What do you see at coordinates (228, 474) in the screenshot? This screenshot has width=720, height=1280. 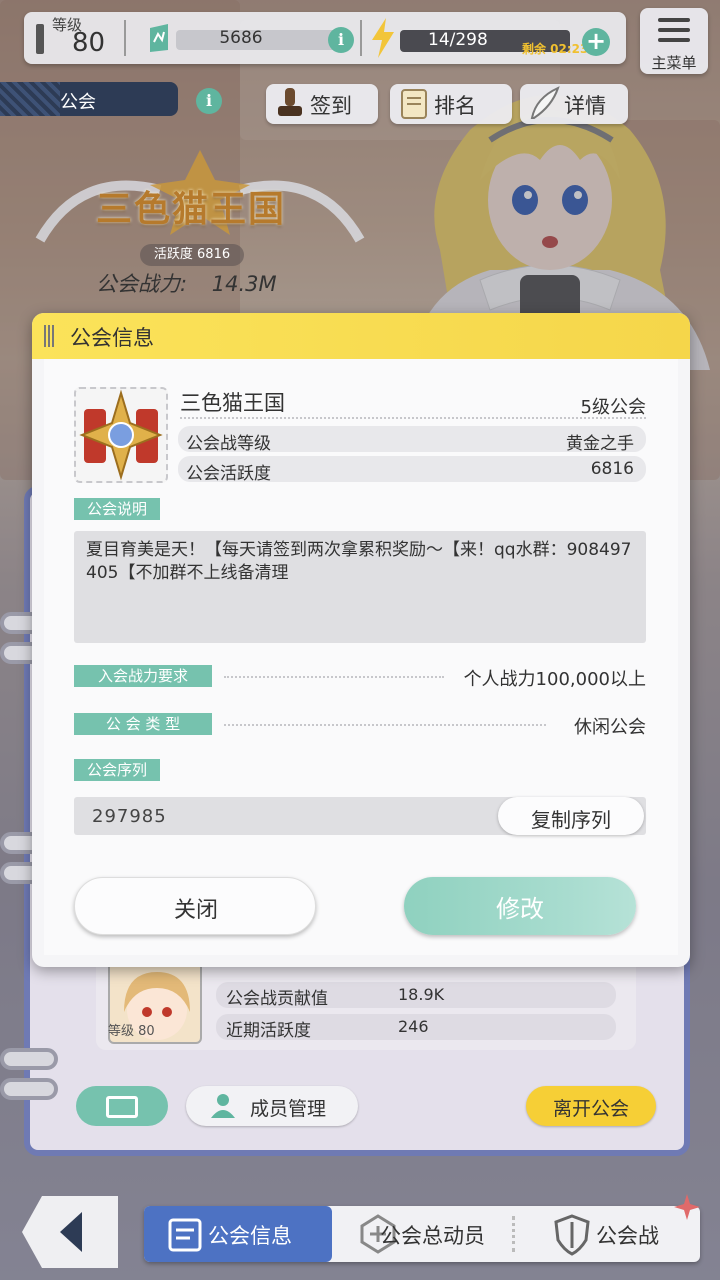 I see `guild-activity-label: 公会活跃度` at bounding box center [228, 474].